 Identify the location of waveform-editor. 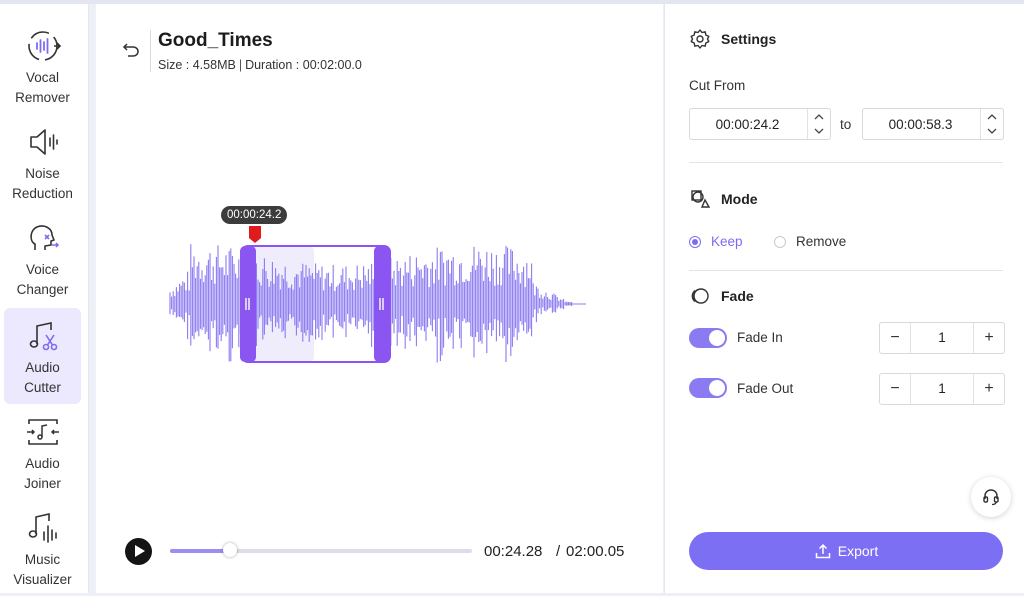
(381, 289).